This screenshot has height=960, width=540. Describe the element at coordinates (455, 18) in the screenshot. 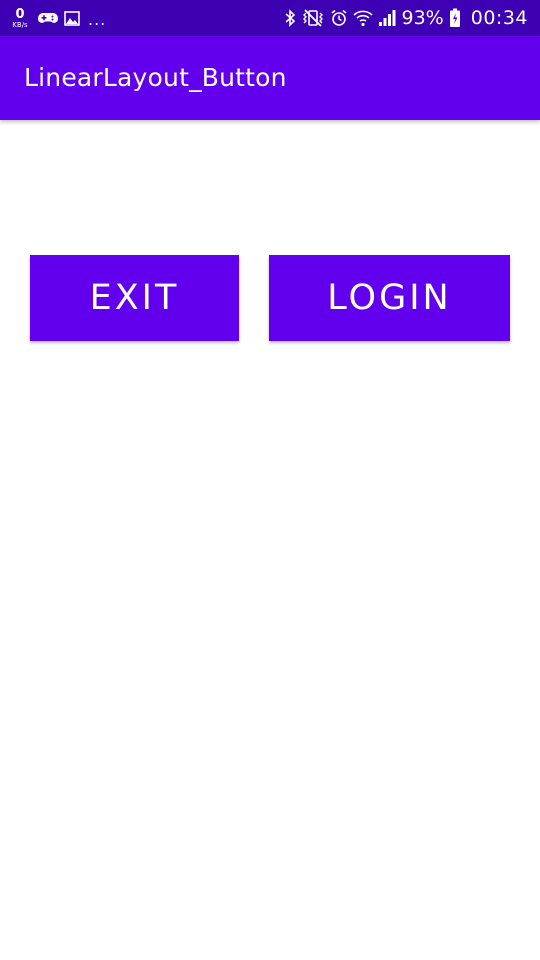

I see `battery-icon` at that location.